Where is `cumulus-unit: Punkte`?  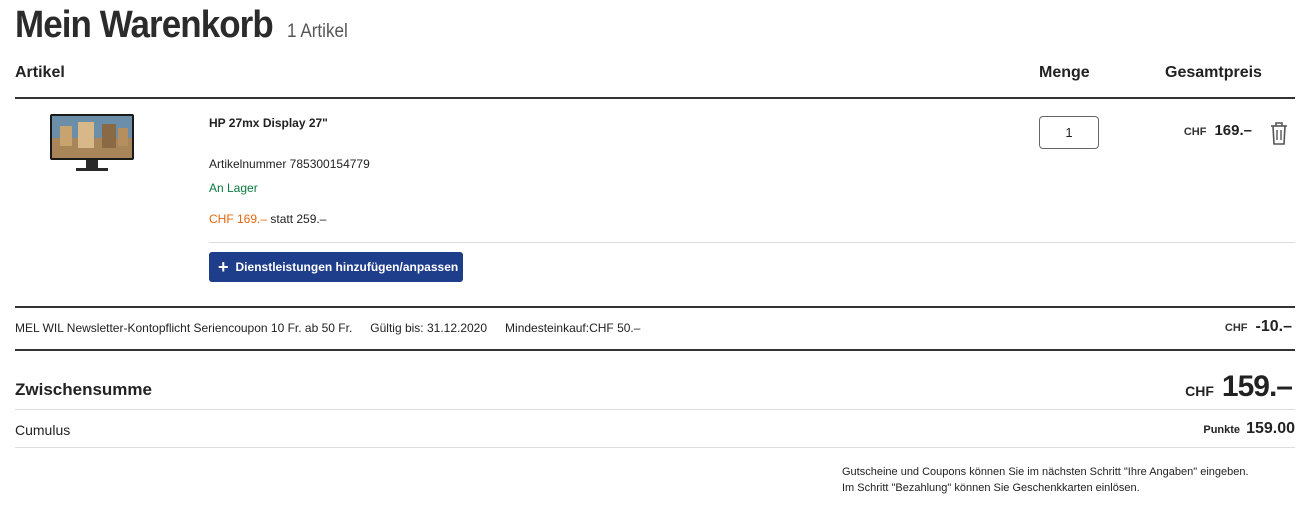
cumulus-unit: Punkte is located at coordinates (1222, 430).